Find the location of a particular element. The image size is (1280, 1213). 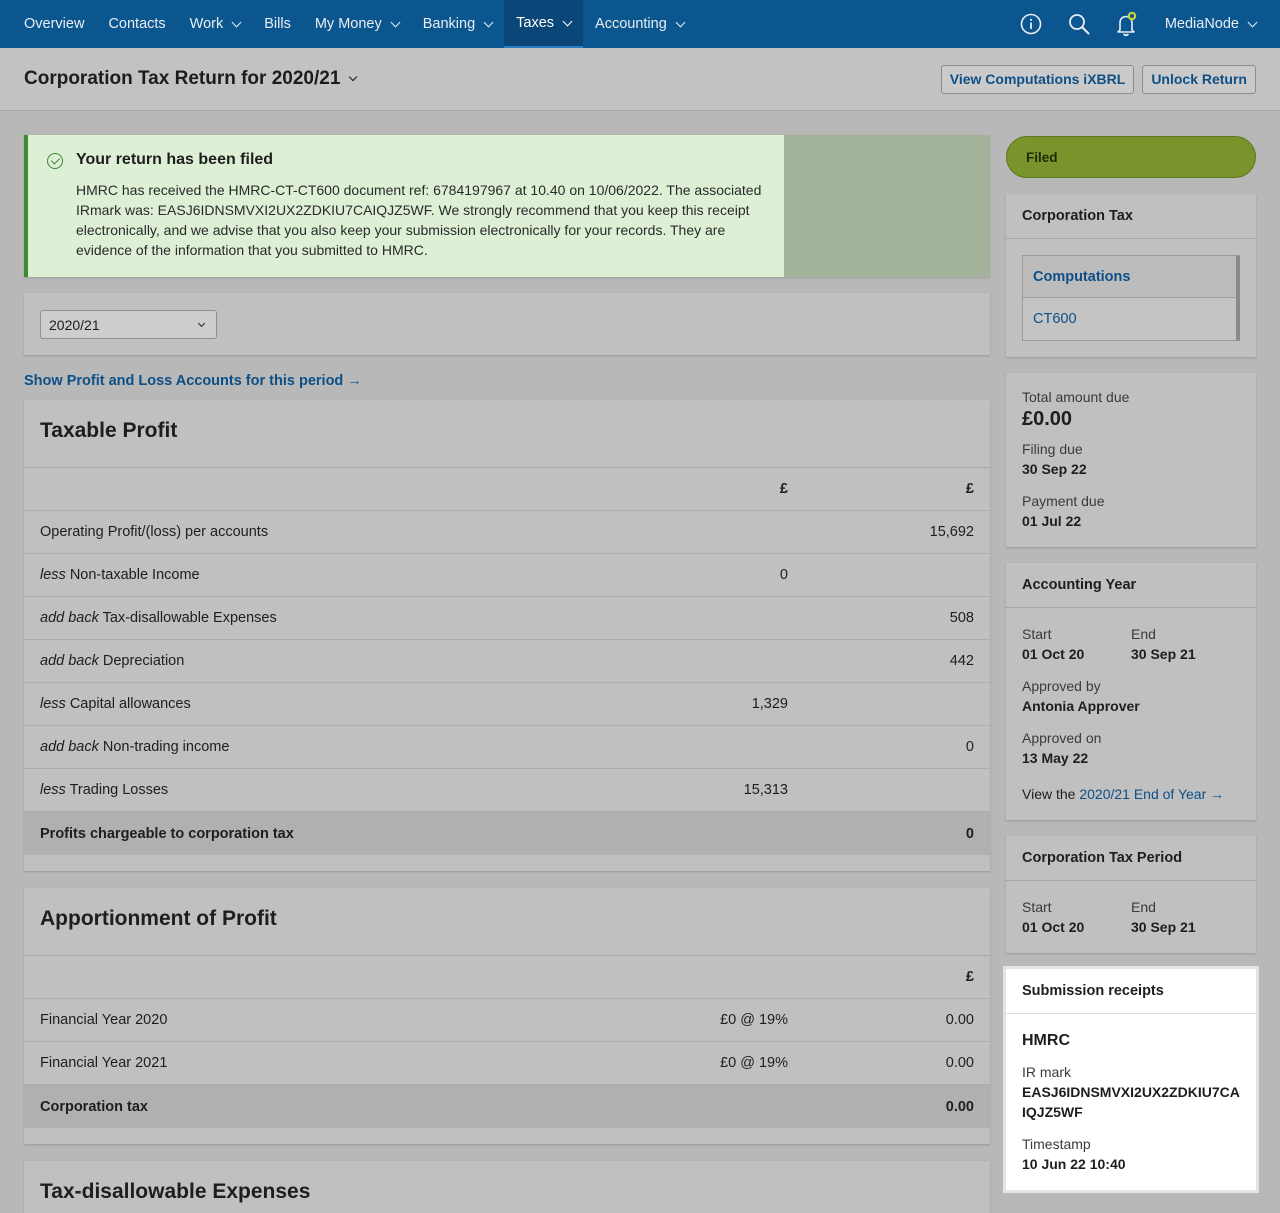

cell-value: 442 is located at coordinates (961, 661).